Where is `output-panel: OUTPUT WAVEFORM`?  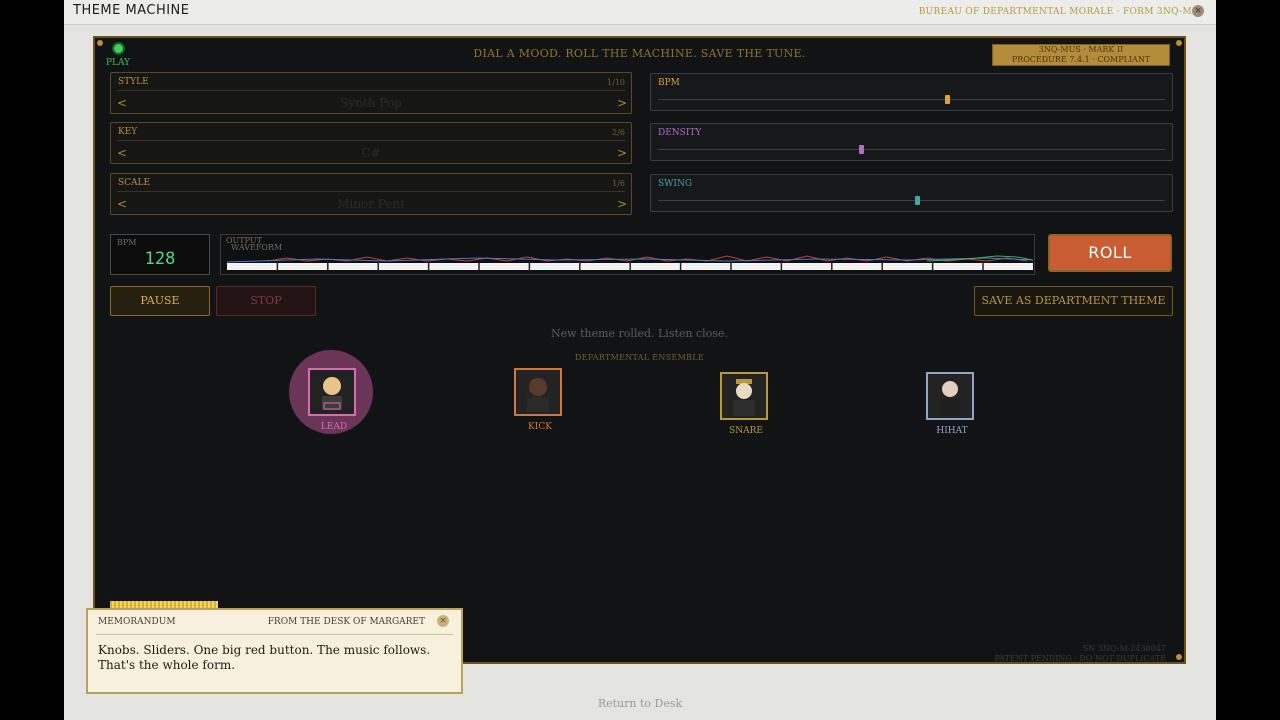
output-panel: OUTPUT WAVEFORM is located at coordinates (627, 254).